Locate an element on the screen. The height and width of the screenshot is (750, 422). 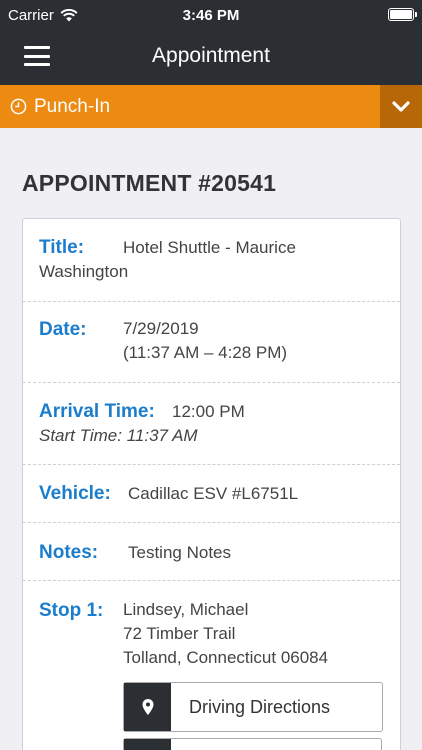
vehicle-row: Vehicle: Cadillac ESV #L6751L is located at coordinates (211, 494).